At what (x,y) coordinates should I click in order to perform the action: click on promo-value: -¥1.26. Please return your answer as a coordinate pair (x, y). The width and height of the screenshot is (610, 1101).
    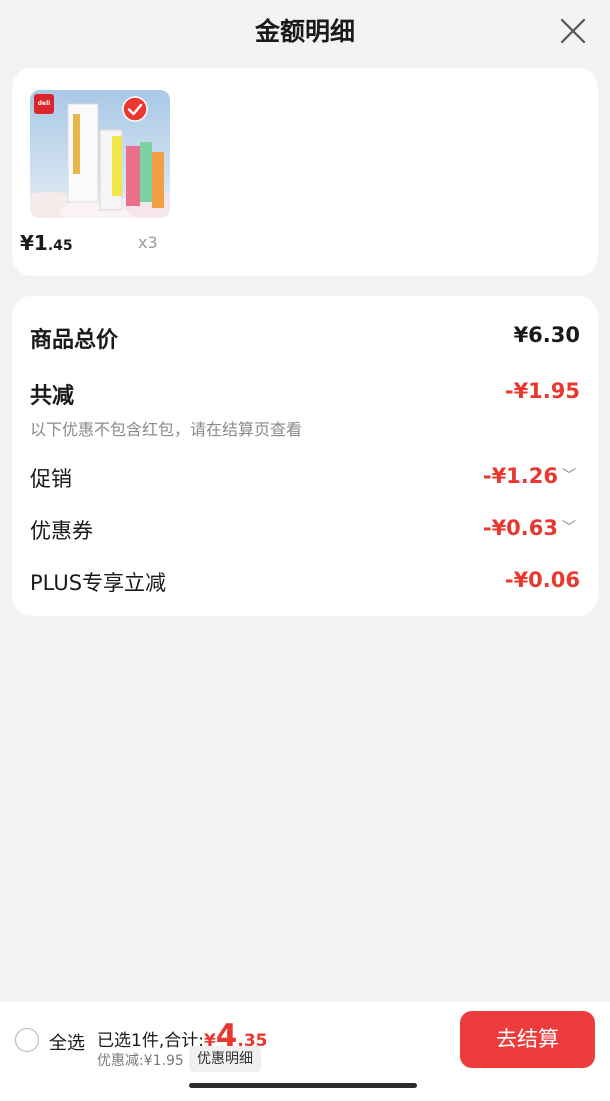
    Looking at the image, I should click on (520, 476).